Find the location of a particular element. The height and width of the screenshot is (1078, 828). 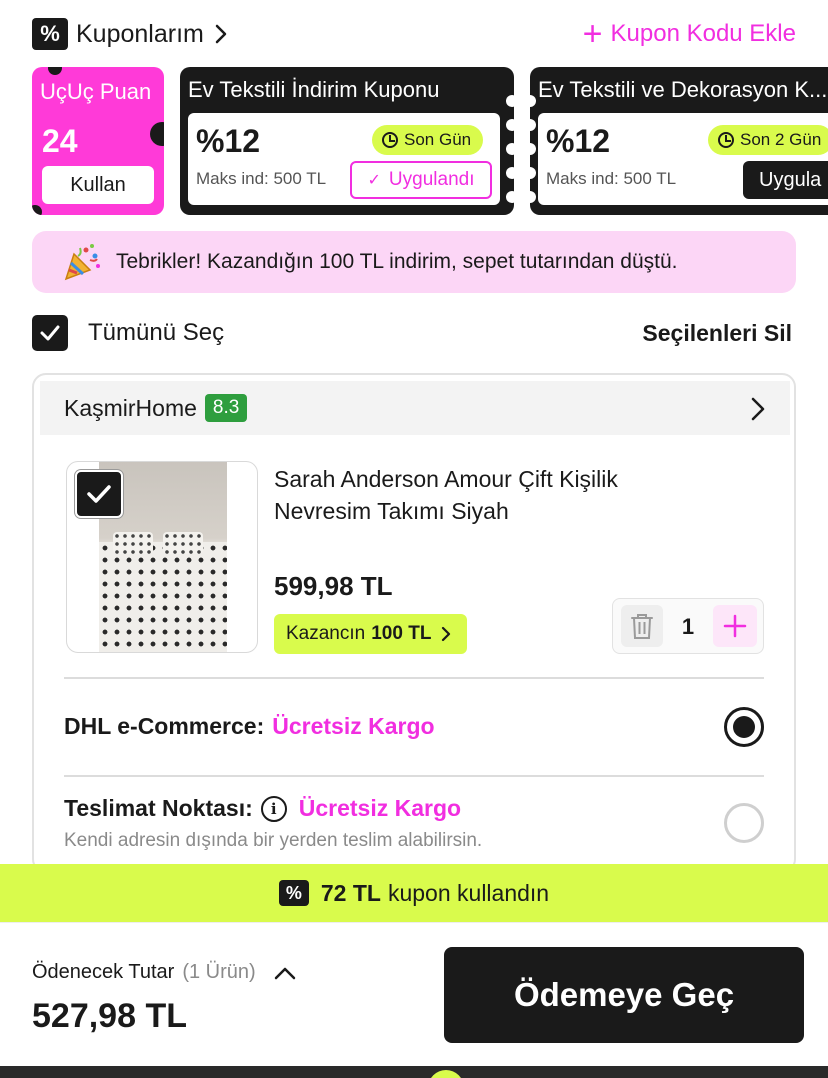

seller-score-badge: 8.3 is located at coordinates (226, 408).